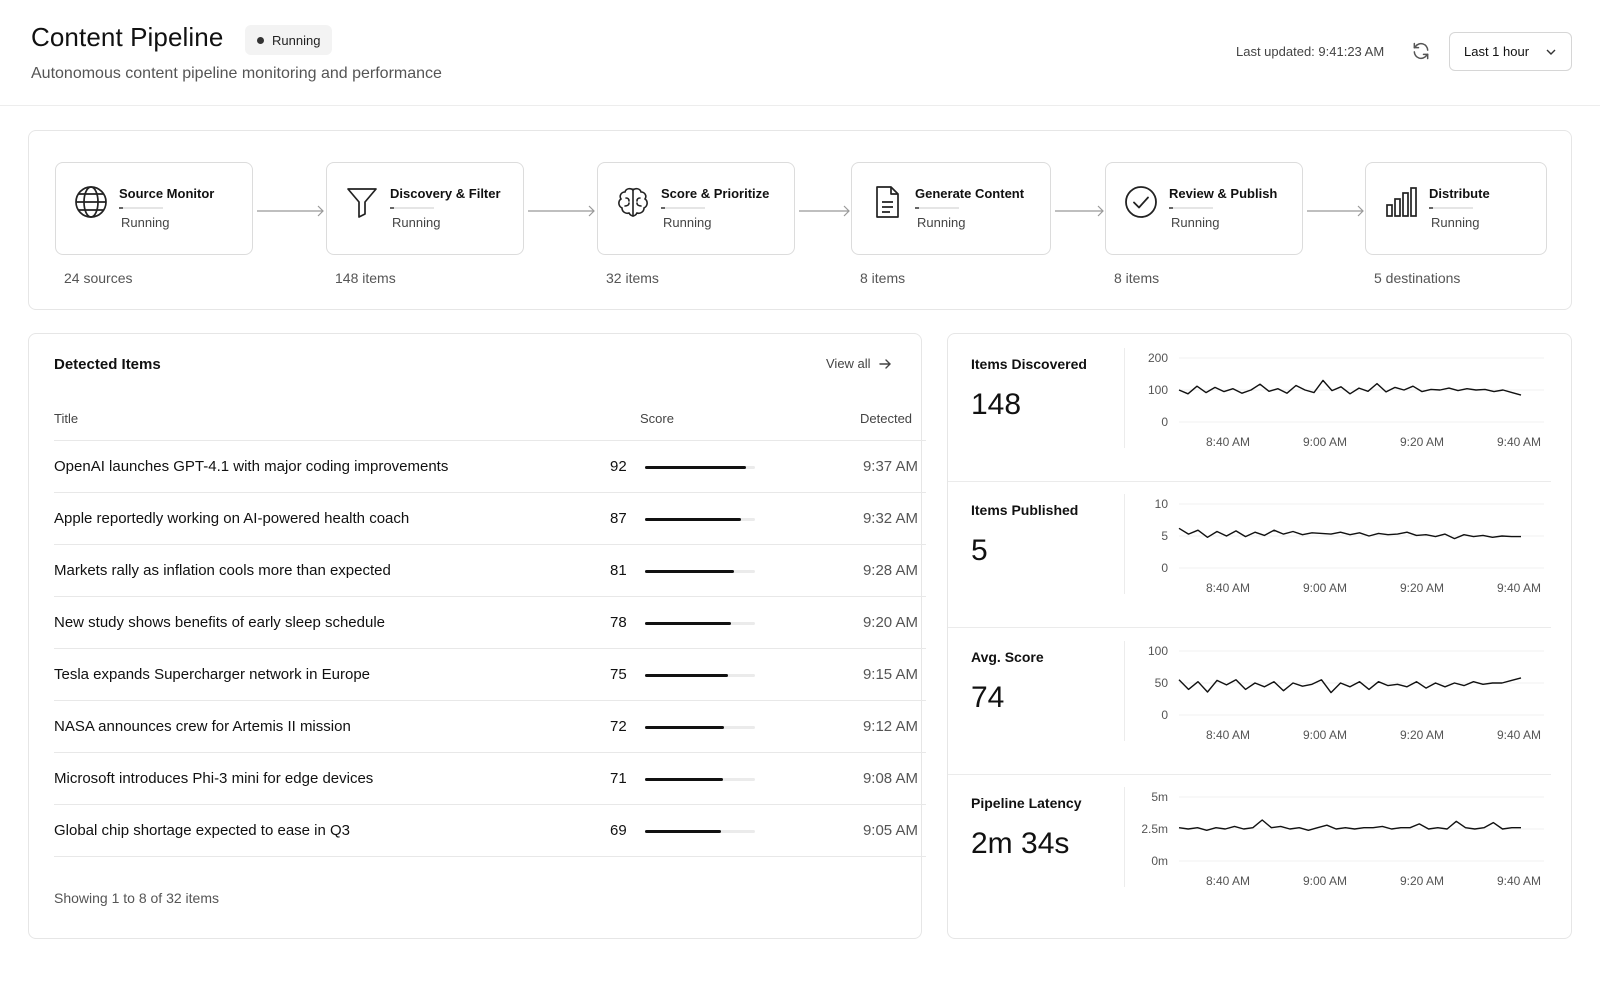  What do you see at coordinates (1154, 829) in the screenshot?
I see `y-tick-label: 2.5m` at bounding box center [1154, 829].